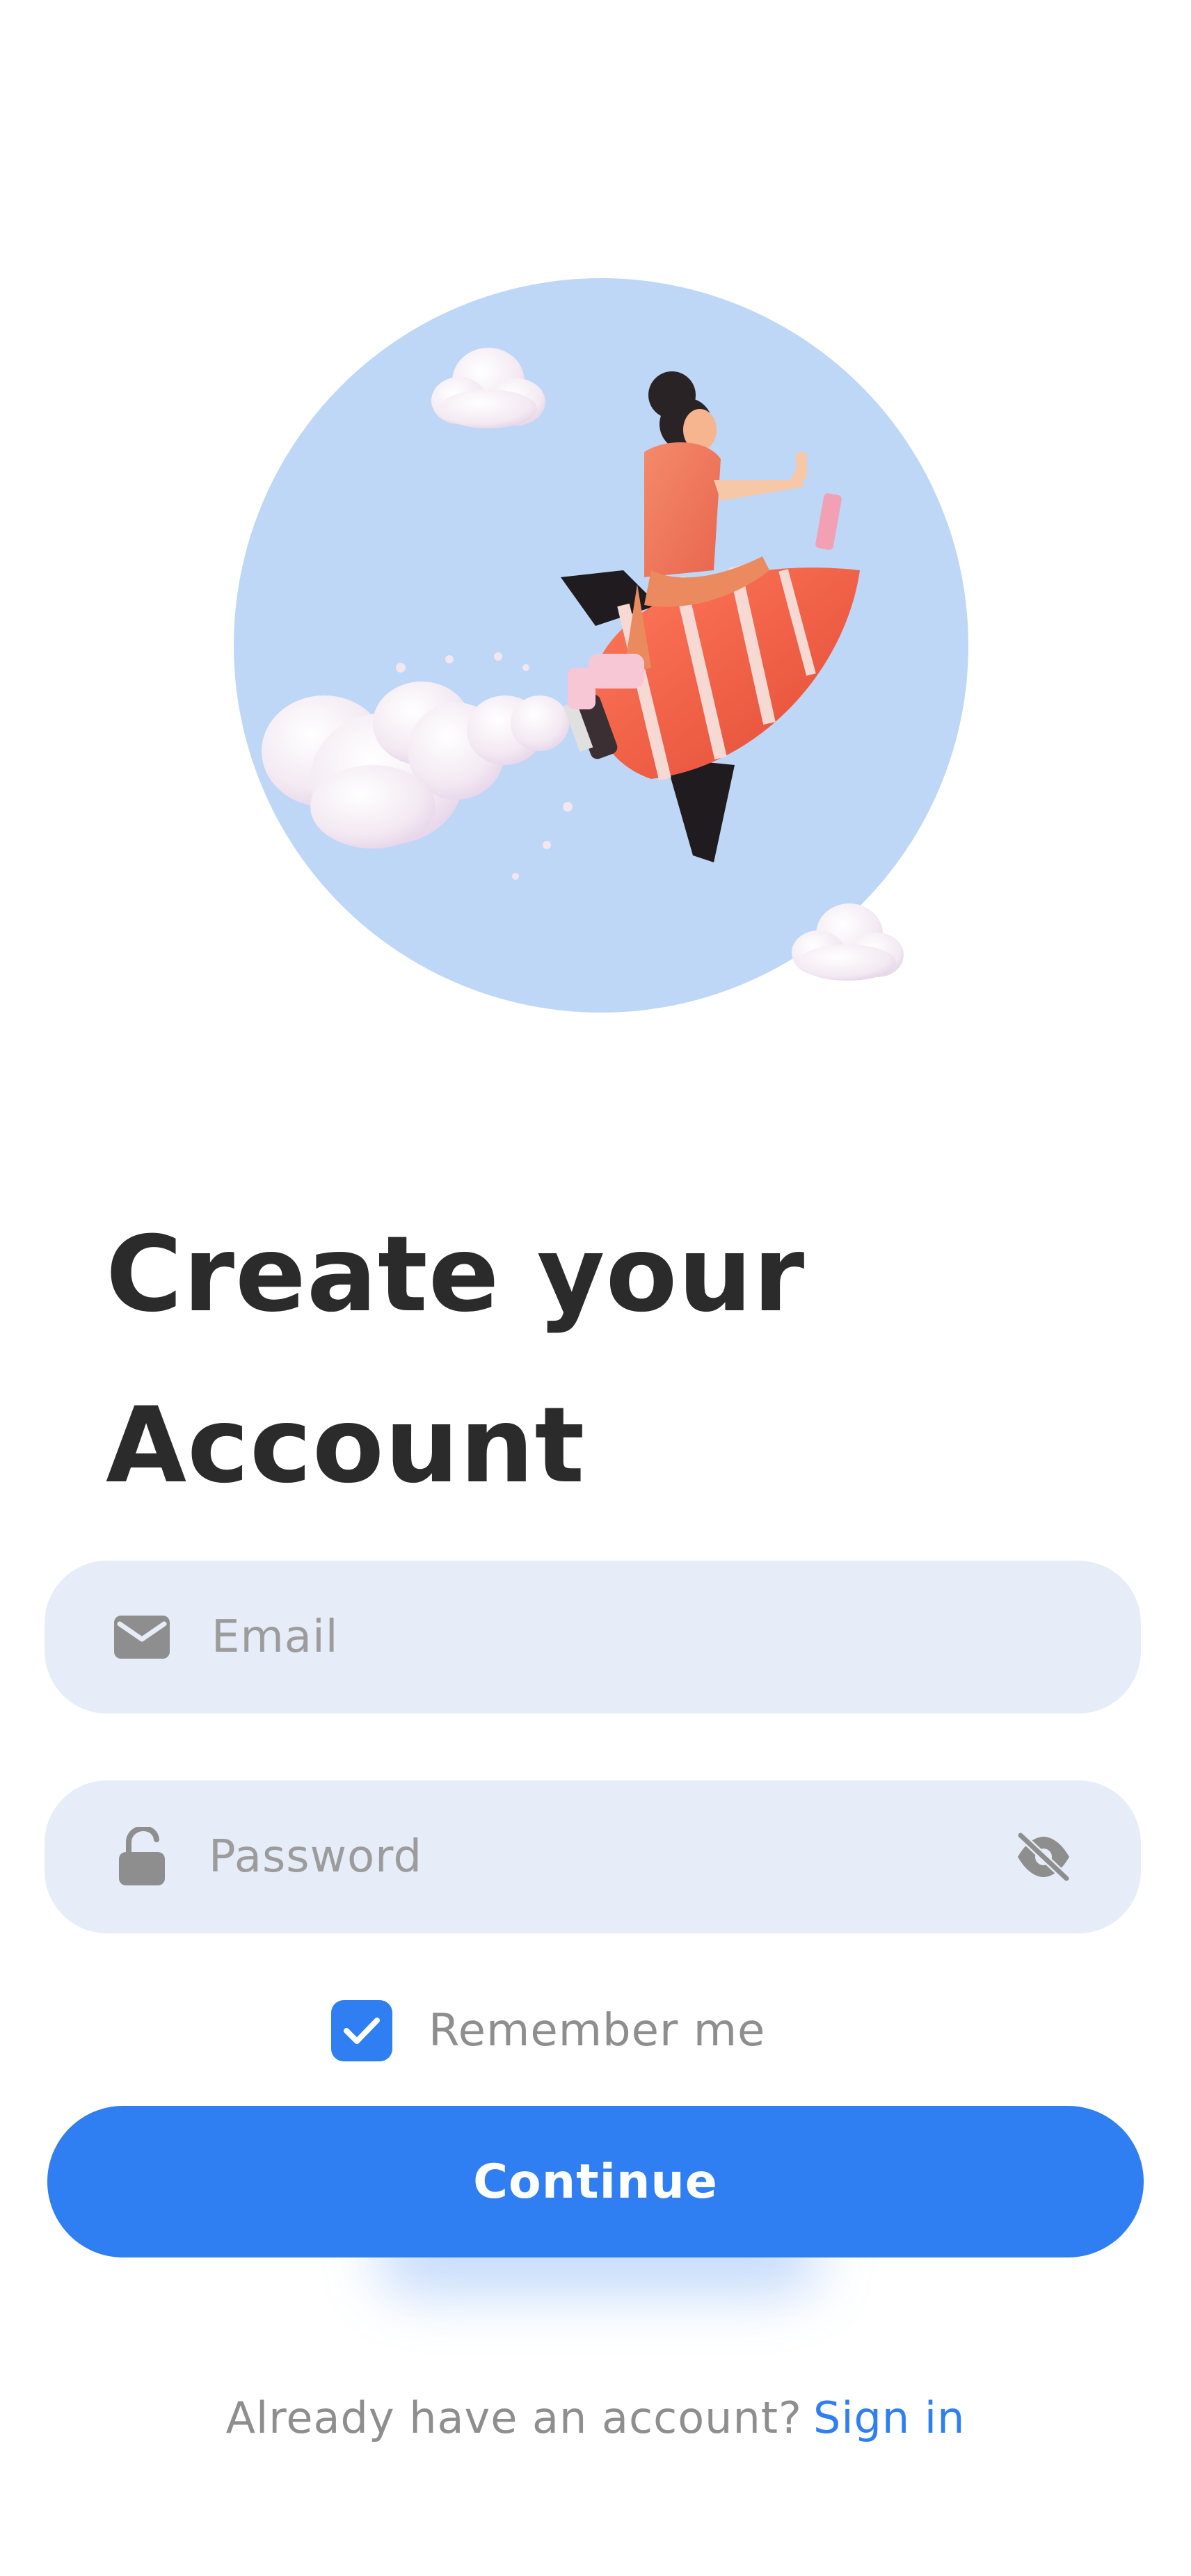  Describe the element at coordinates (593, 1857) in the screenshot. I see `password-field: Password` at that location.